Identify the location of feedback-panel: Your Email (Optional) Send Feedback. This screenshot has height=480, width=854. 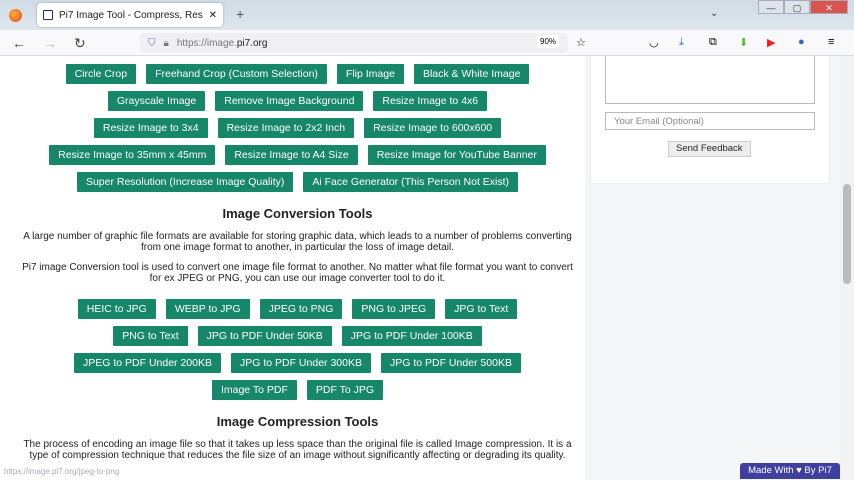
(710, 120).